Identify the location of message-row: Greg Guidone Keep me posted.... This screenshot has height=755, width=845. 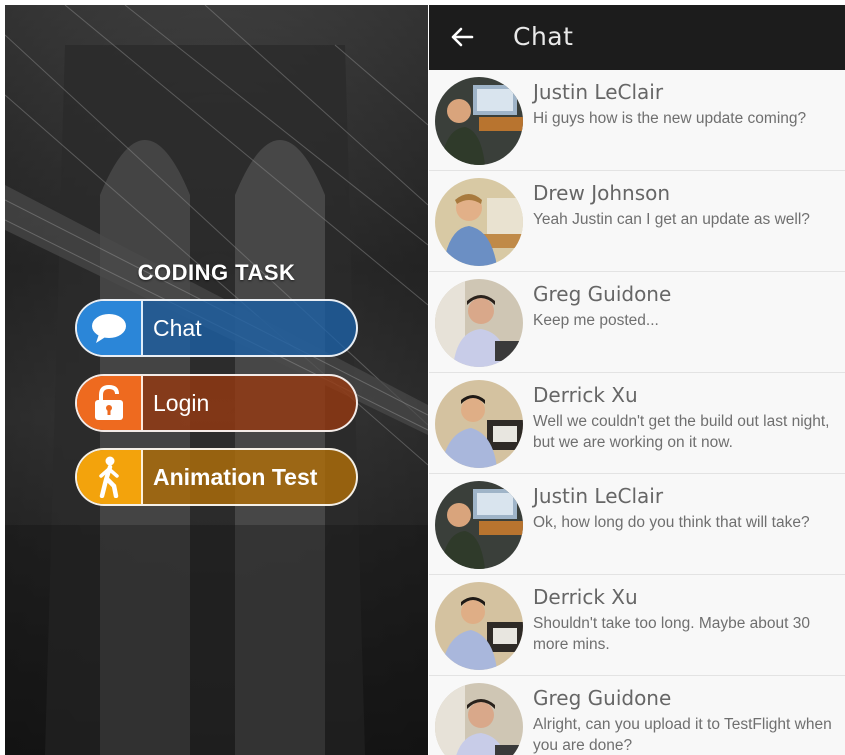
(637, 322).